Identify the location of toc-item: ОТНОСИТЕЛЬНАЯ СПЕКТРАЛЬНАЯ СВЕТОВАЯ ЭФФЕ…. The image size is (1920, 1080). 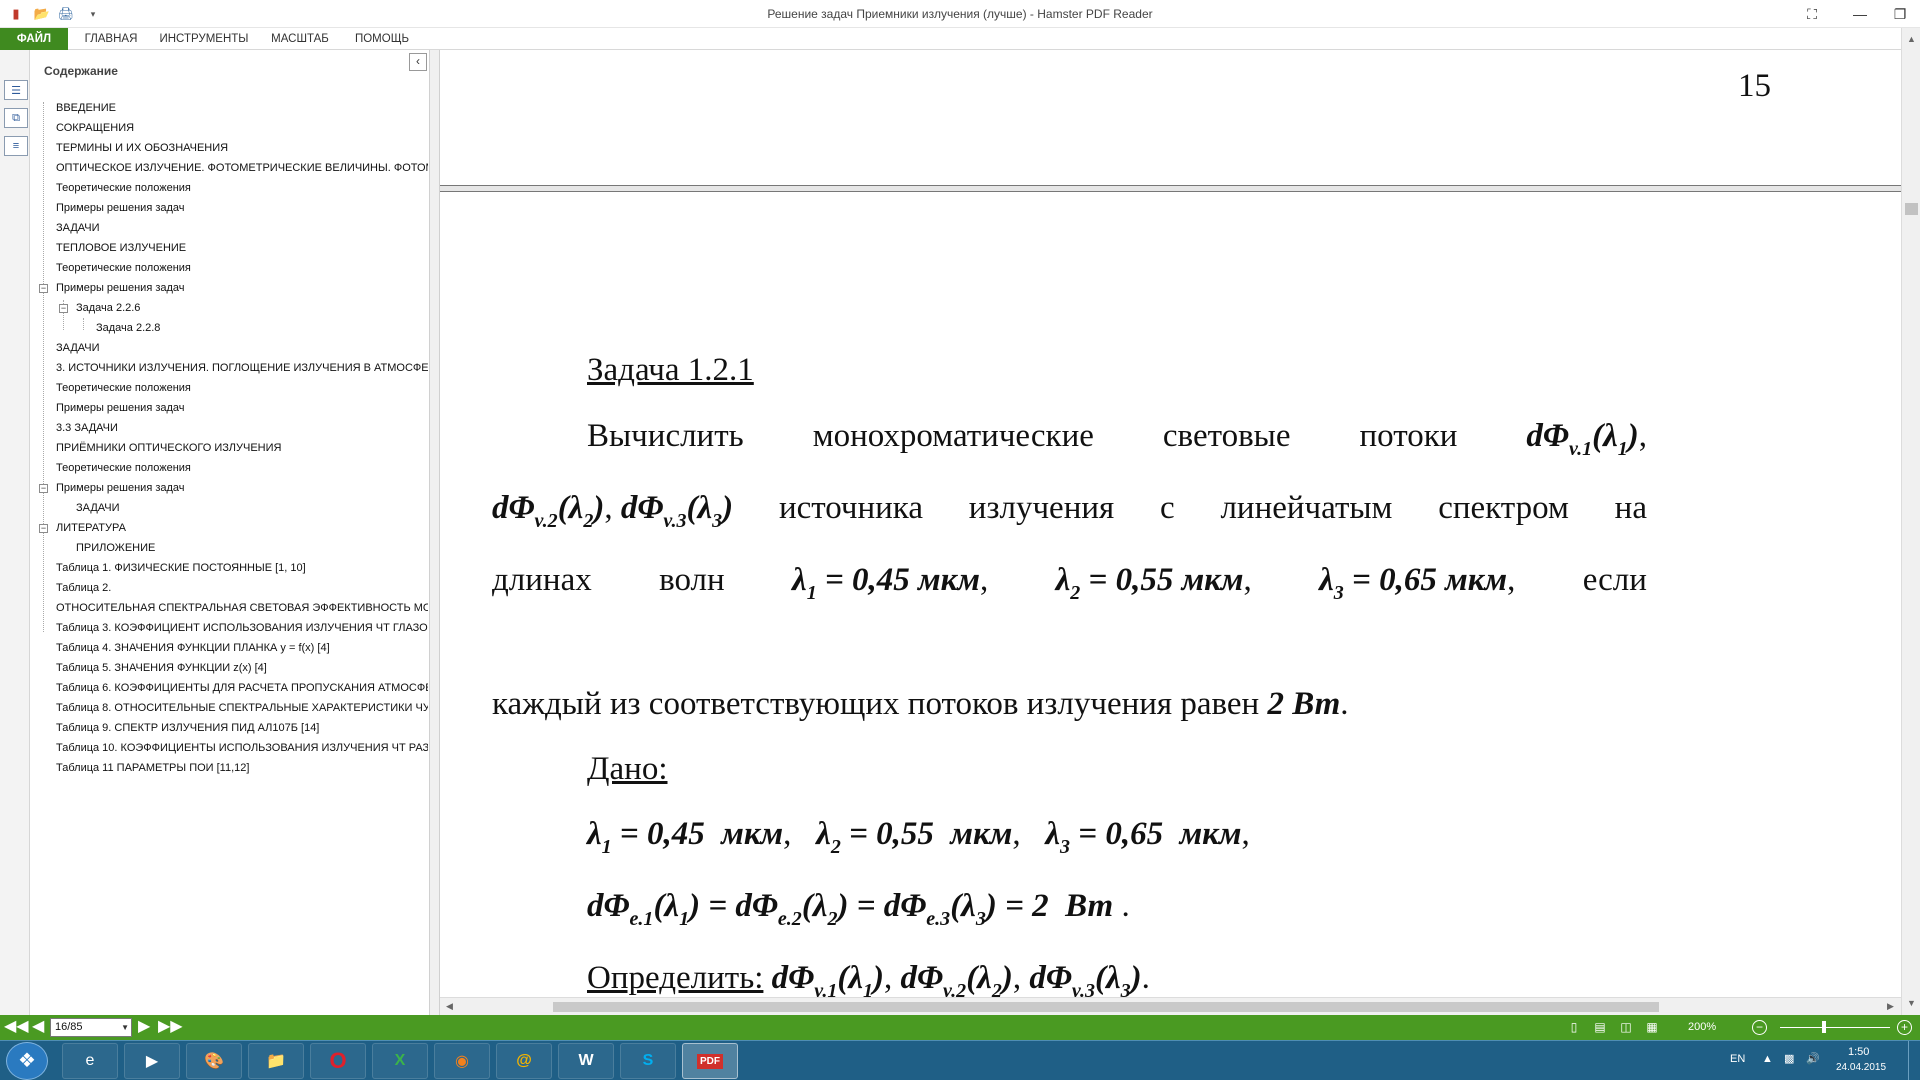
(242, 608).